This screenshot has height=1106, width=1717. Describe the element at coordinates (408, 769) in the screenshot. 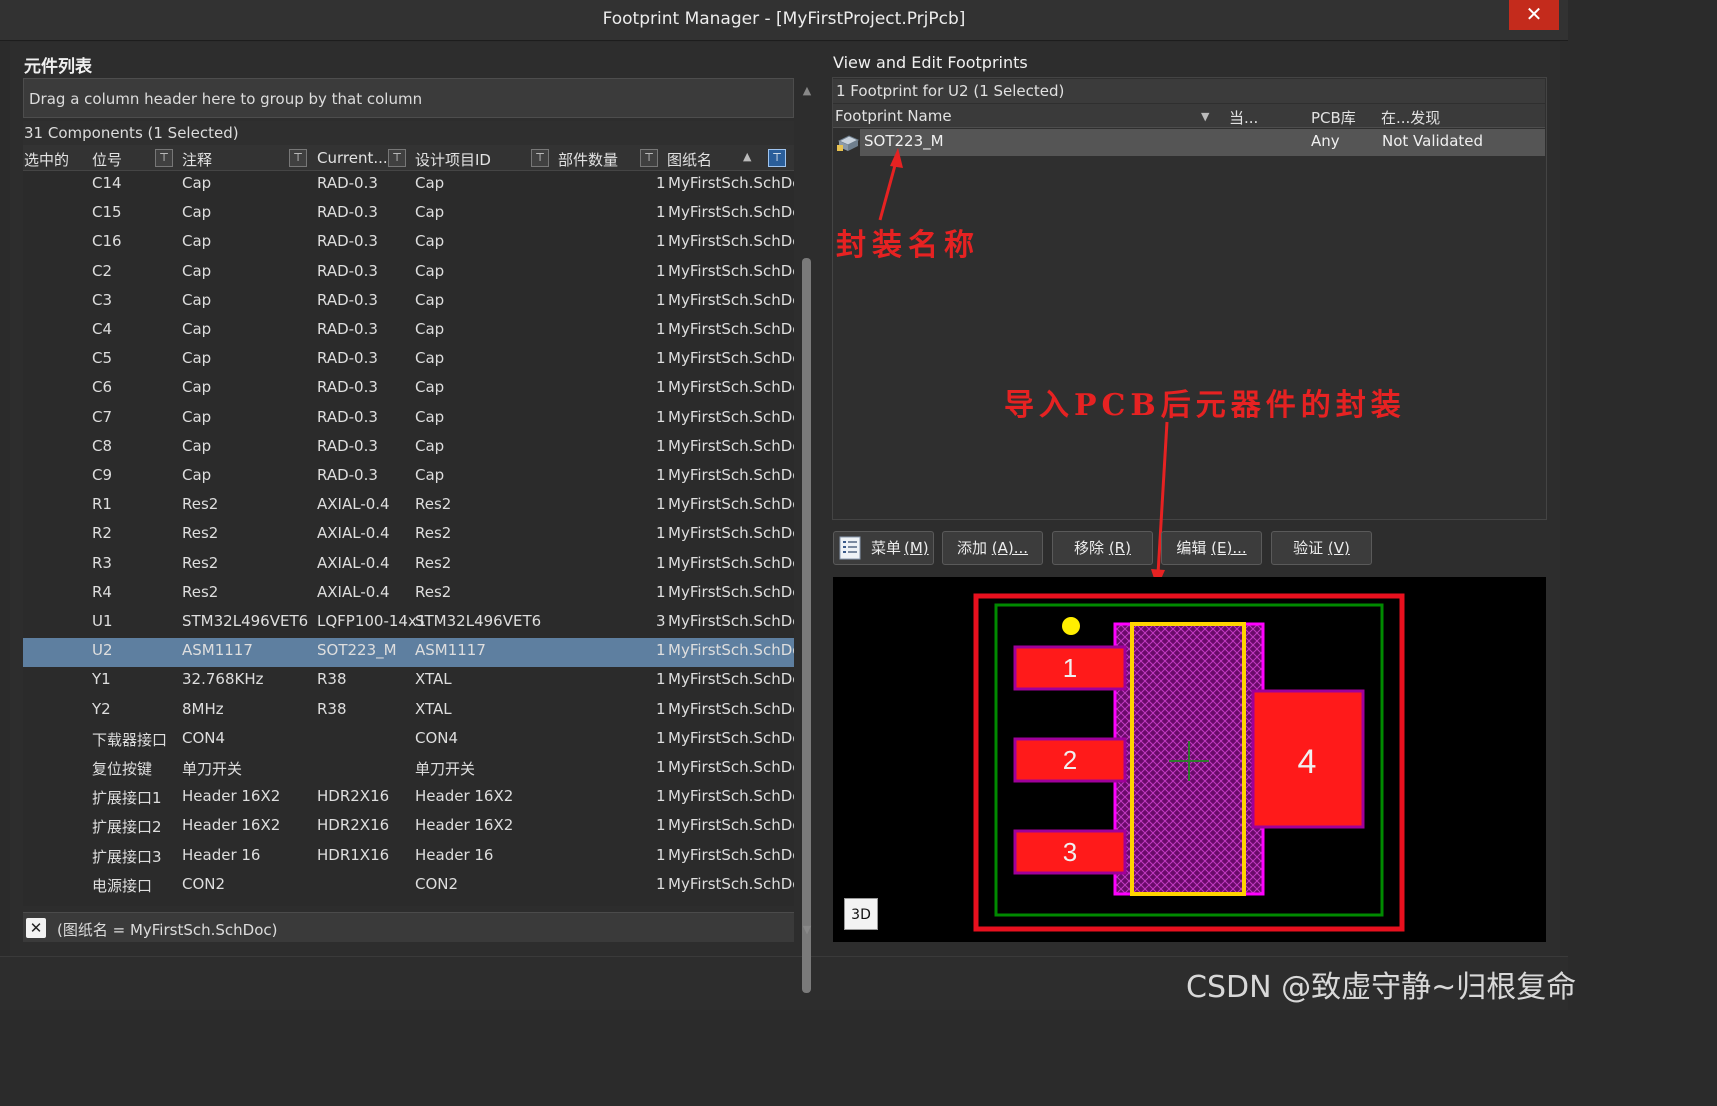

I see `table-row: 复位按键 单刀开关 单刀开关 1MyFirstSch.SchDoc` at that location.